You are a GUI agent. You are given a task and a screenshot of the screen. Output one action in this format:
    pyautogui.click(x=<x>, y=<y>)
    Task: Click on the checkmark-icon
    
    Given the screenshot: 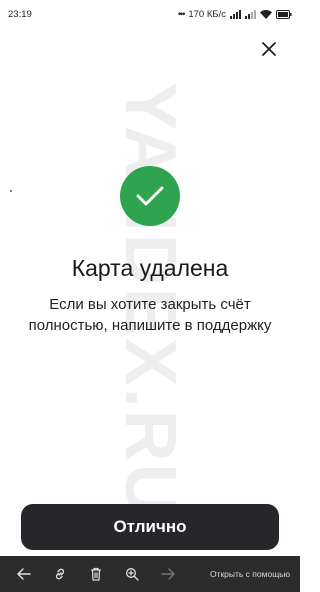 What is the action you would take?
    pyautogui.click(x=150, y=196)
    